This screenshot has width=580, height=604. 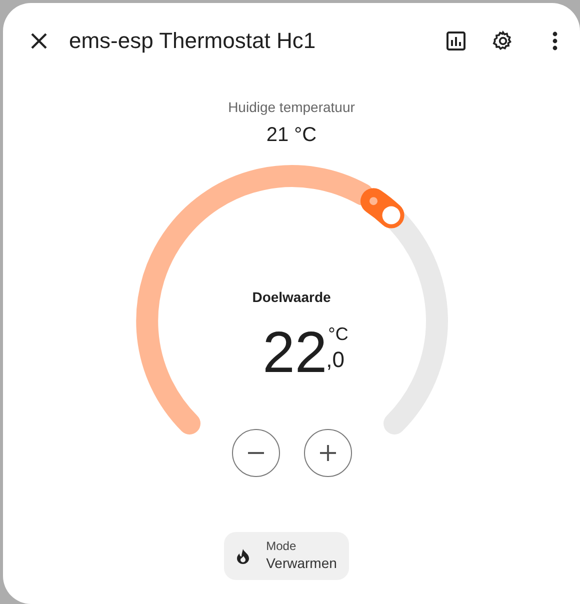 I want to click on target-label: Doelwaarde, so click(x=291, y=297).